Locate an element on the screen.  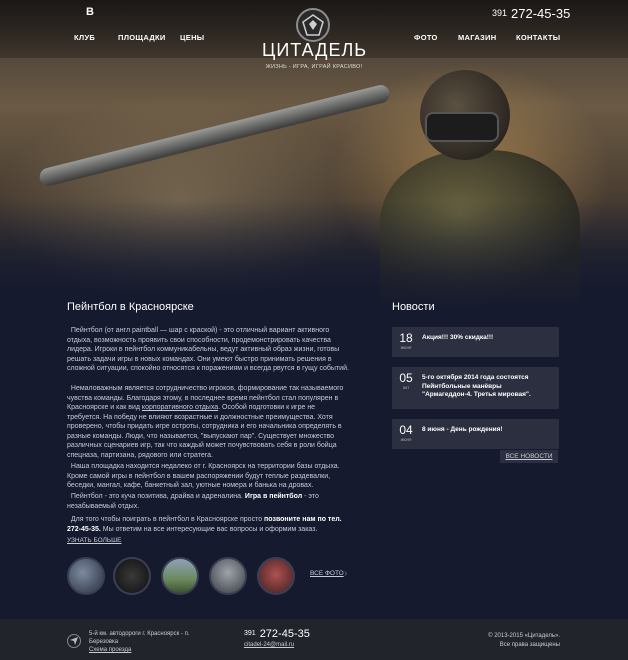
logo-title: ЦИТАДЕЛЬ is located at coordinates (314, 50).